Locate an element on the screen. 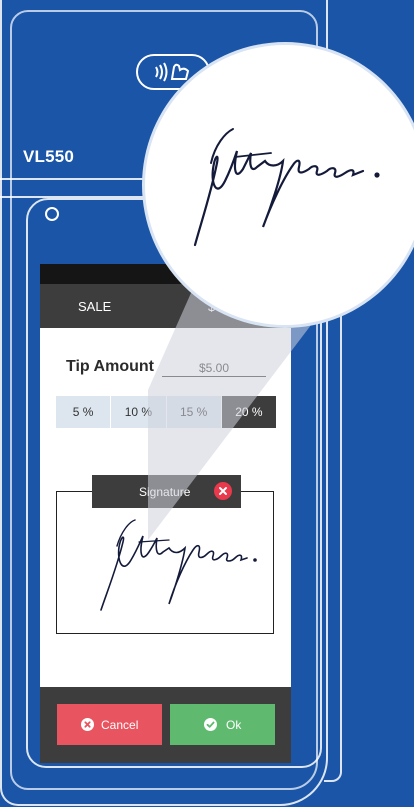 This screenshot has width=414, height=807. close-circle-icon is located at coordinates (223, 491).